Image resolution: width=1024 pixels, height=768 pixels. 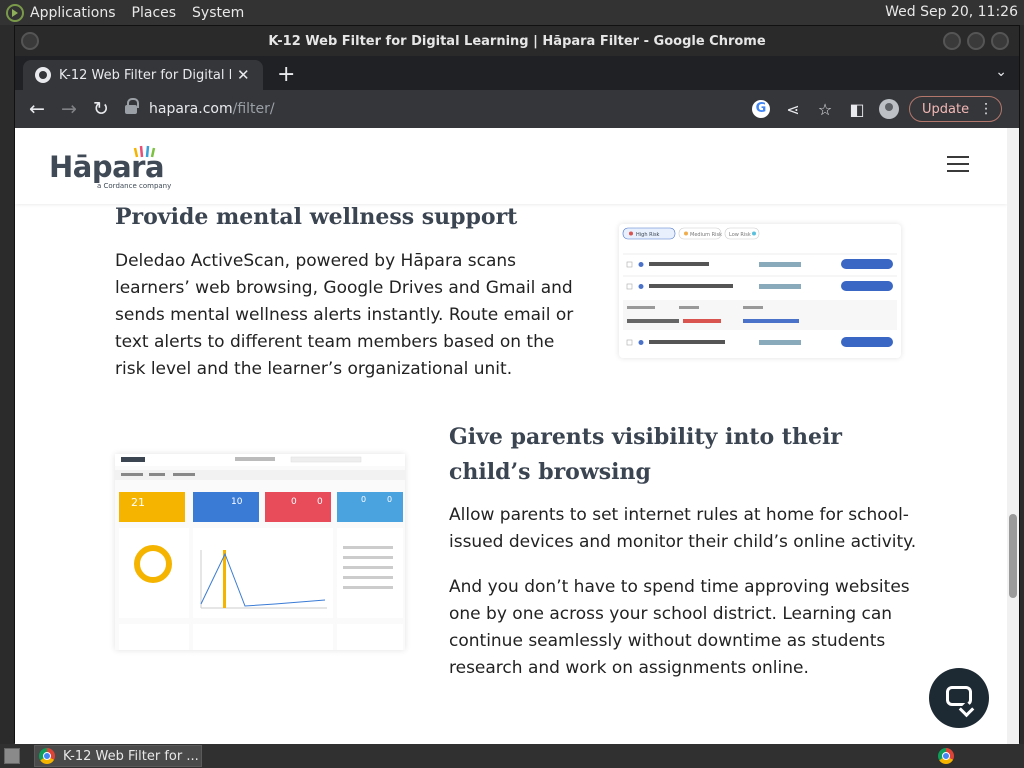 I want to click on url-path: /filter/, so click(x=253, y=109).